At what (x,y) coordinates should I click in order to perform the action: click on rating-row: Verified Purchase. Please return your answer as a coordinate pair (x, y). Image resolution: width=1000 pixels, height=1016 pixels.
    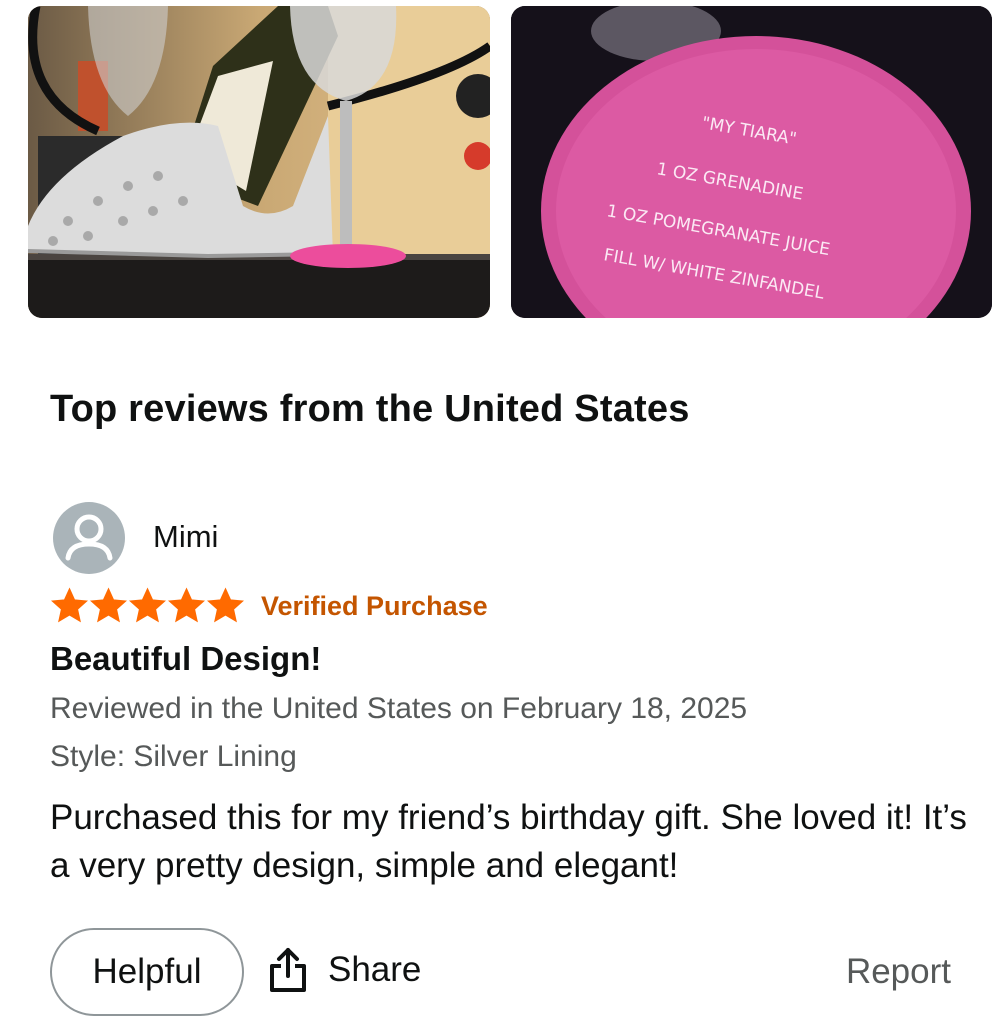
    Looking at the image, I should click on (269, 606).